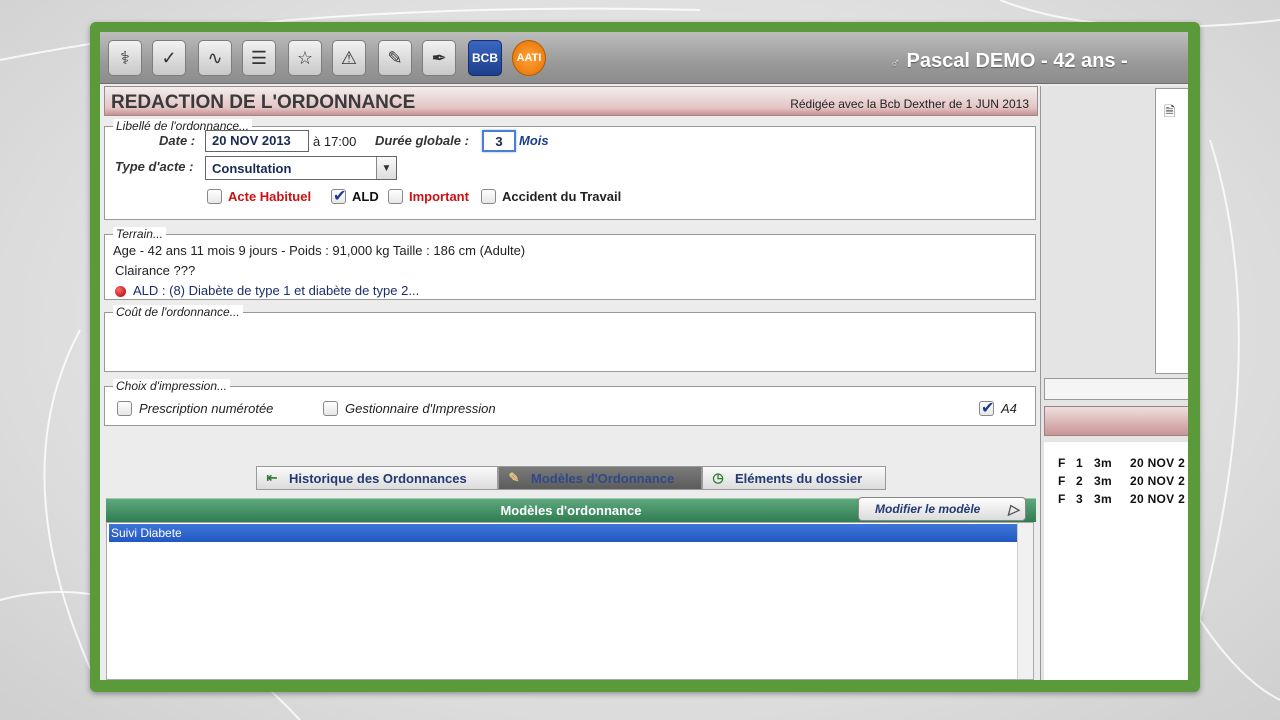  Describe the element at coordinates (1025, 601) in the screenshot. I see `vertical-scrollbar` at that location.